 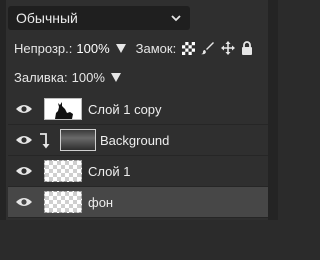 I want to click on wolf-silhouette-icon, so click(x=63, y=109).